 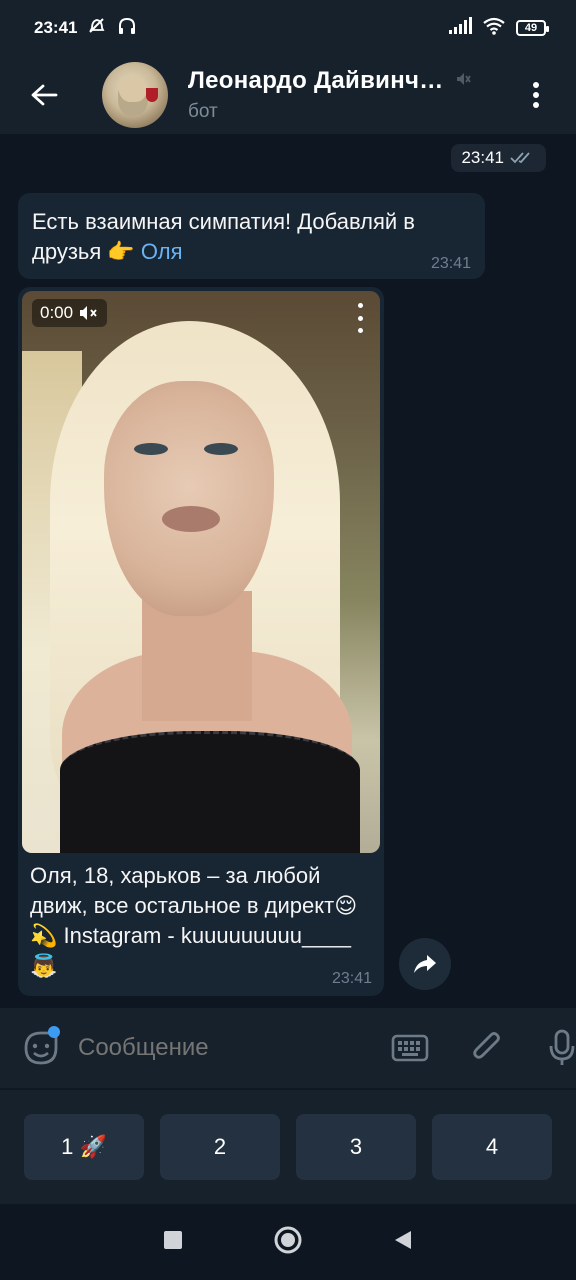 I want to click on arrow-left-icon, so click(x=44, y=95).